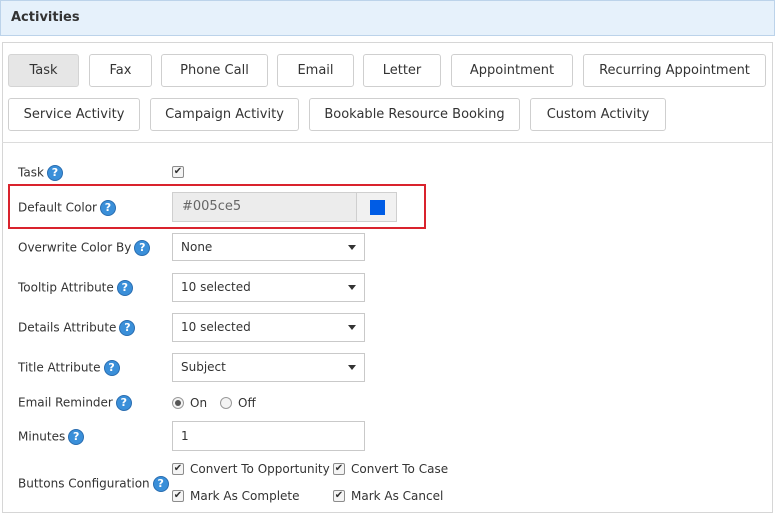 This screenshot has width=775, height=515. What do you see at coordinates (75, 288) in the screenshot?
I see `tooltip-attribute-label: Tooltip Attribute?` at bounding box center [75, 288].